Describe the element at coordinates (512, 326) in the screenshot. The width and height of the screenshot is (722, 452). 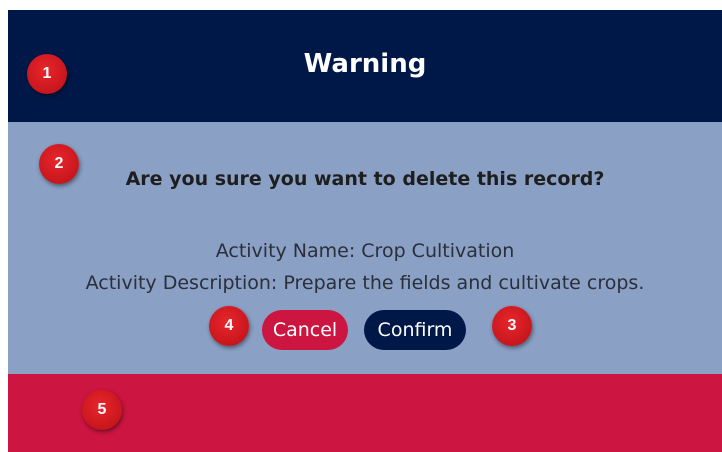
I see `annotation-marker-3: 3` at that location.